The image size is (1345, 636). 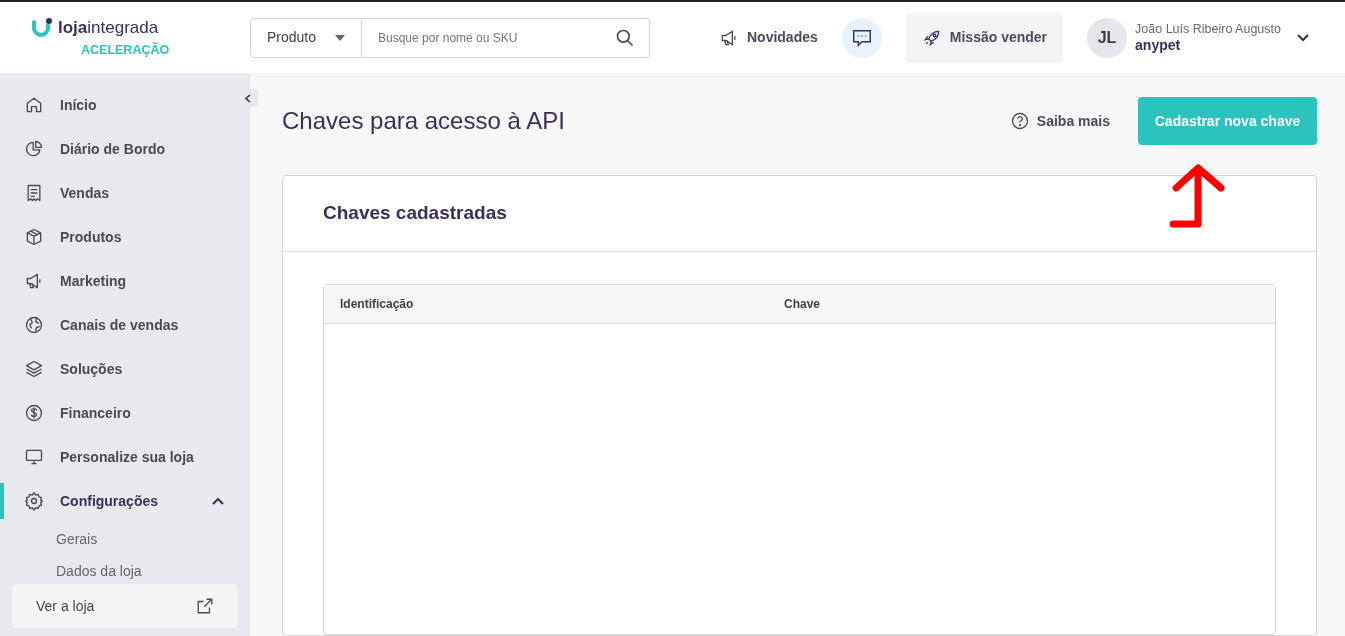 I want to click on help-icon, so click(x=1019, y=121).